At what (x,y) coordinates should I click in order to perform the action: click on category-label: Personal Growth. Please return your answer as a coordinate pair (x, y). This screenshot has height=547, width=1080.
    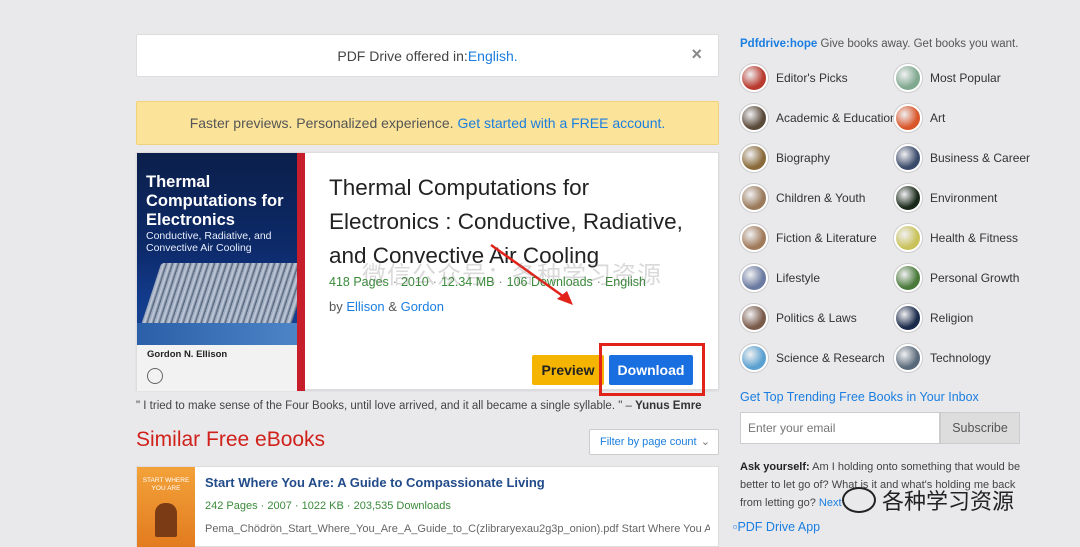
    Looking at the image, I should click on (975, 278).